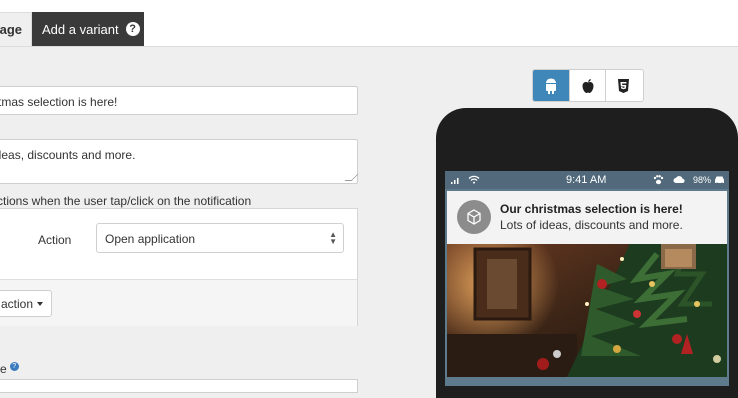 This screenshot has height=398, width=738. What do you see at coordinates (14, 366) in the screenshot?
I see `question-icon: ?` at bounding box center [14, 366].